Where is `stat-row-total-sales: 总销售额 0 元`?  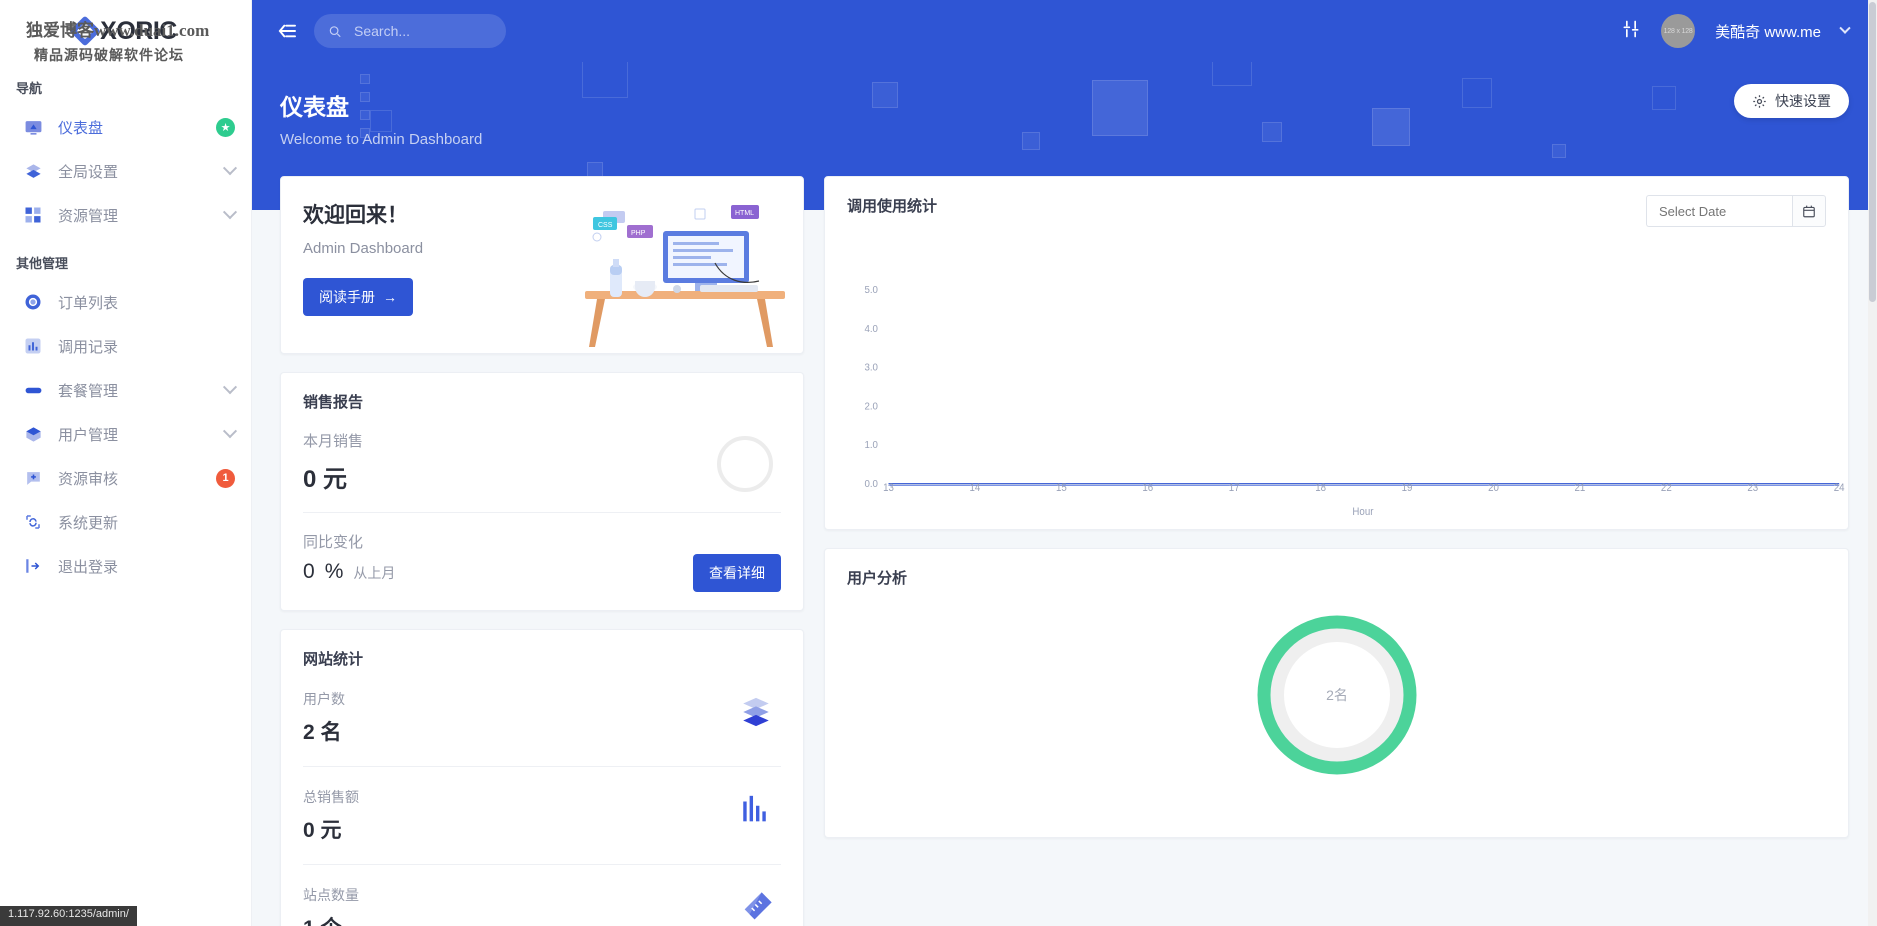
stat-row-total-sales: 总销售额 0 元 is located at coordinates (542, 815).